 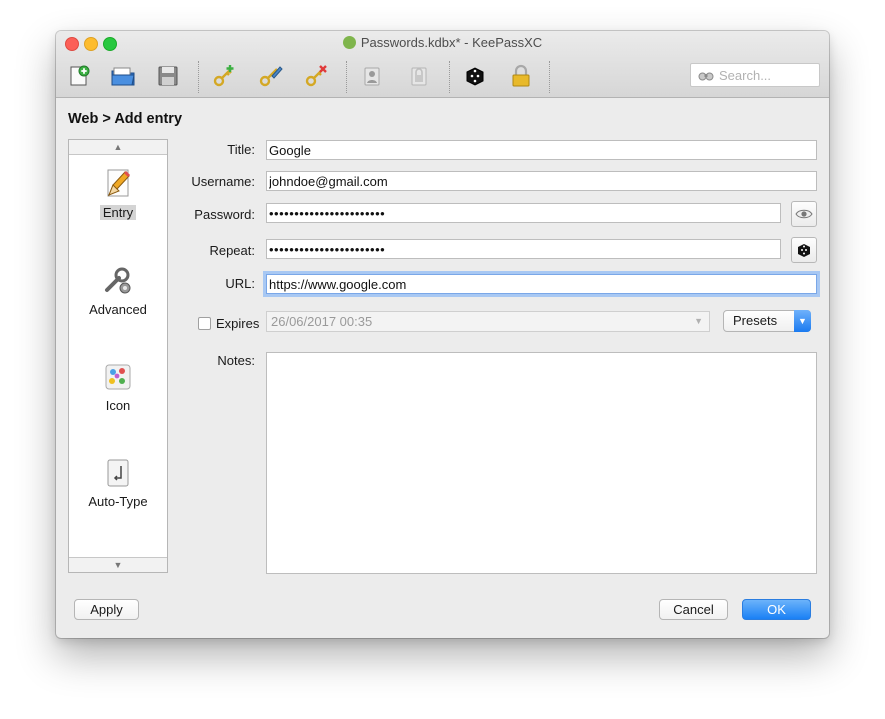 I want to click on open-database-button, so click(x=123, y=76).